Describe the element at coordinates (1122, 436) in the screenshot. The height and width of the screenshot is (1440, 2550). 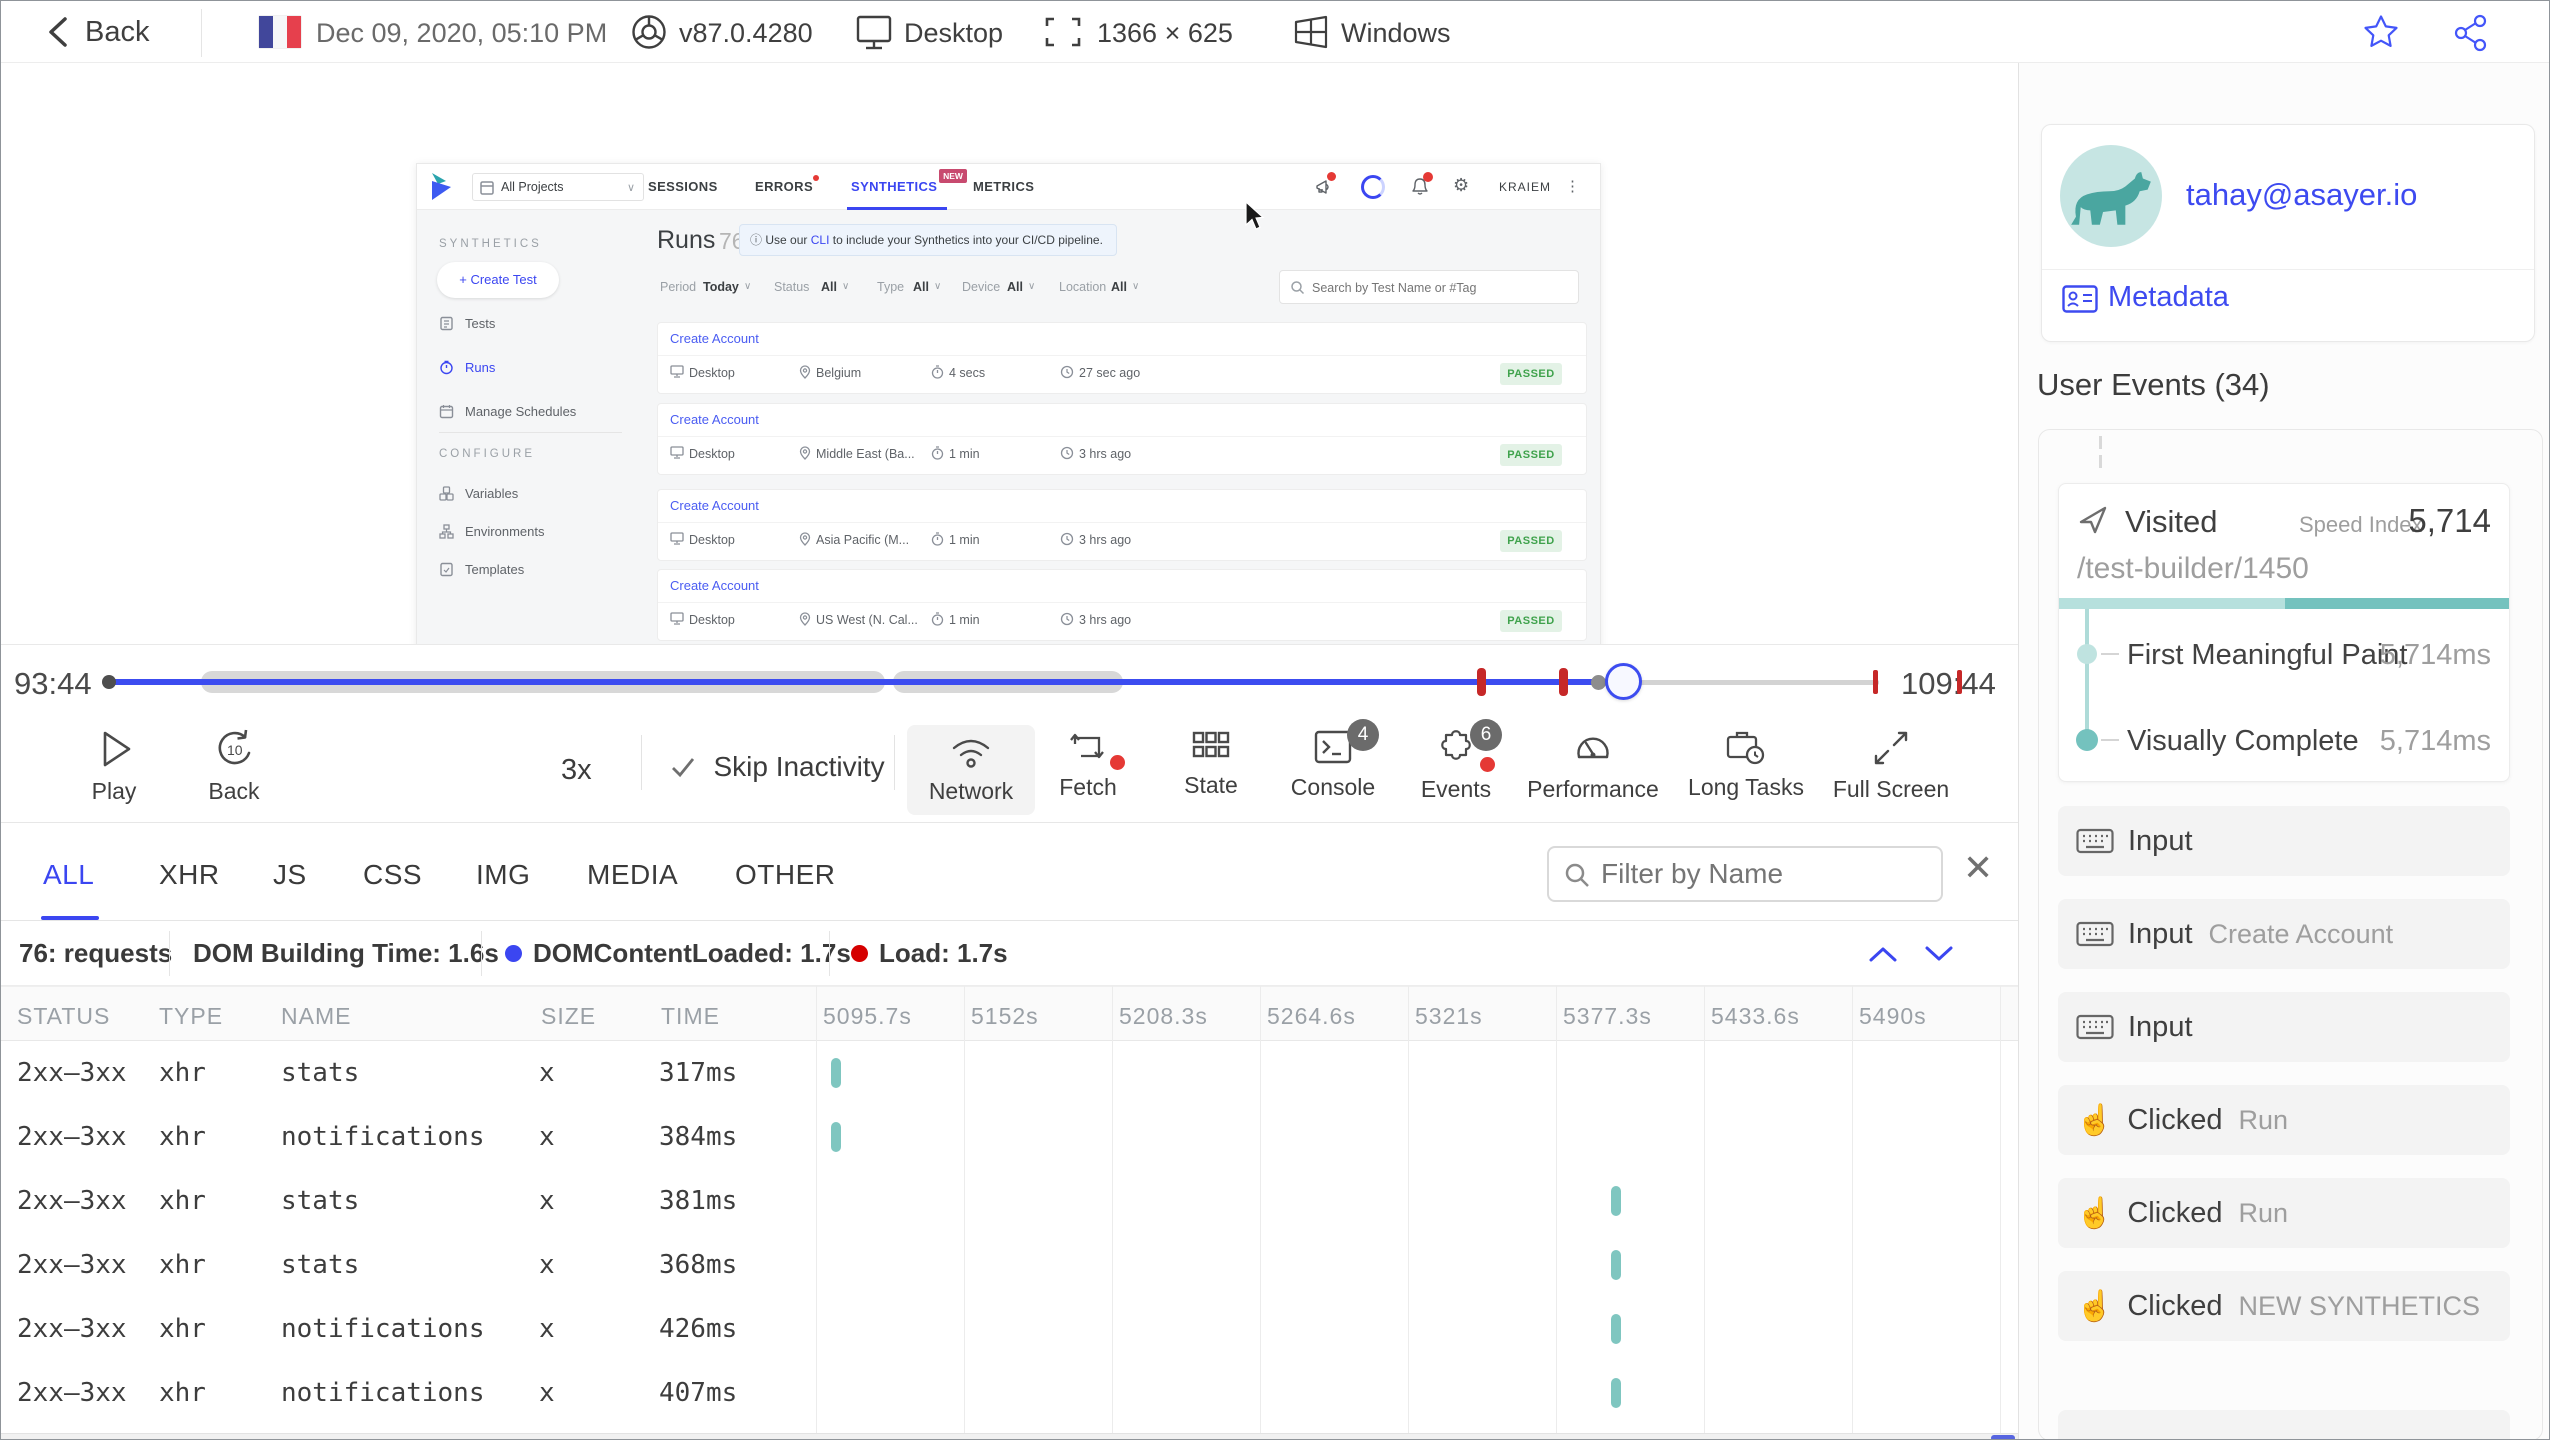
I see `card-divider` at that location.